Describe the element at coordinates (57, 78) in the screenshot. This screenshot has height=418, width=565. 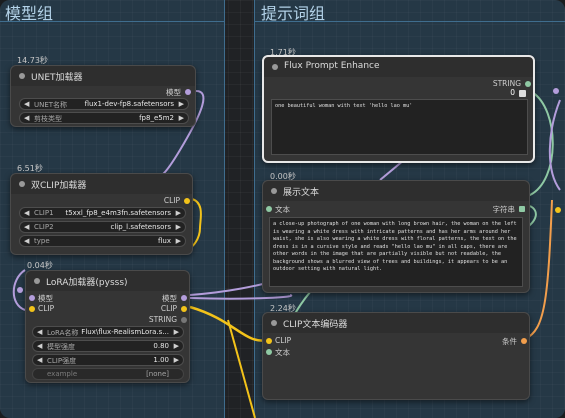
I see `node-title: UNET加载器` at that location.